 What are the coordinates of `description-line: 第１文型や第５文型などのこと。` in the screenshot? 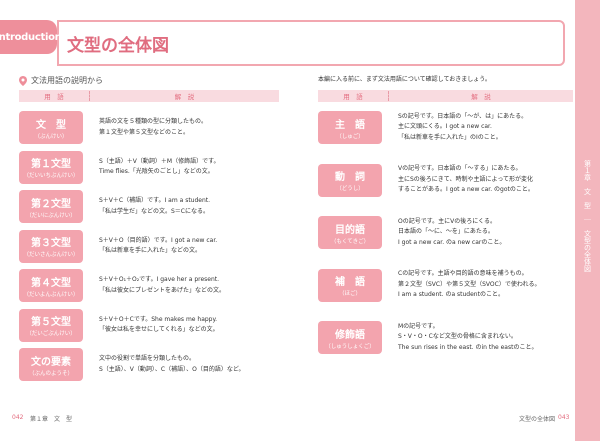 It's located at (144, 132).